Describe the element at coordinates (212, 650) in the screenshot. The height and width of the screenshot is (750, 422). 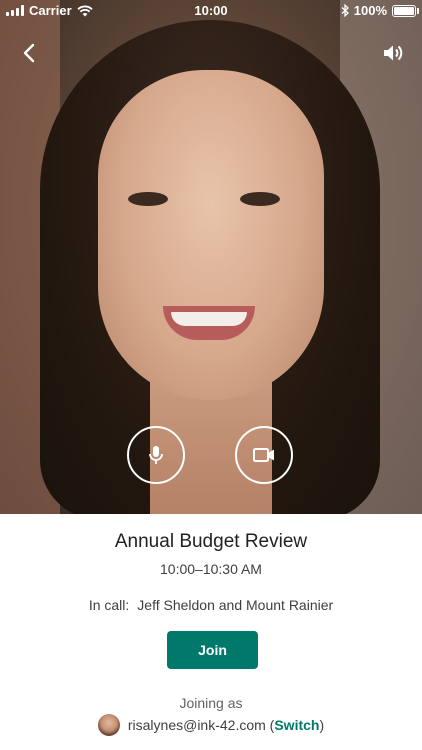
I see `join-button: Join` at that location.